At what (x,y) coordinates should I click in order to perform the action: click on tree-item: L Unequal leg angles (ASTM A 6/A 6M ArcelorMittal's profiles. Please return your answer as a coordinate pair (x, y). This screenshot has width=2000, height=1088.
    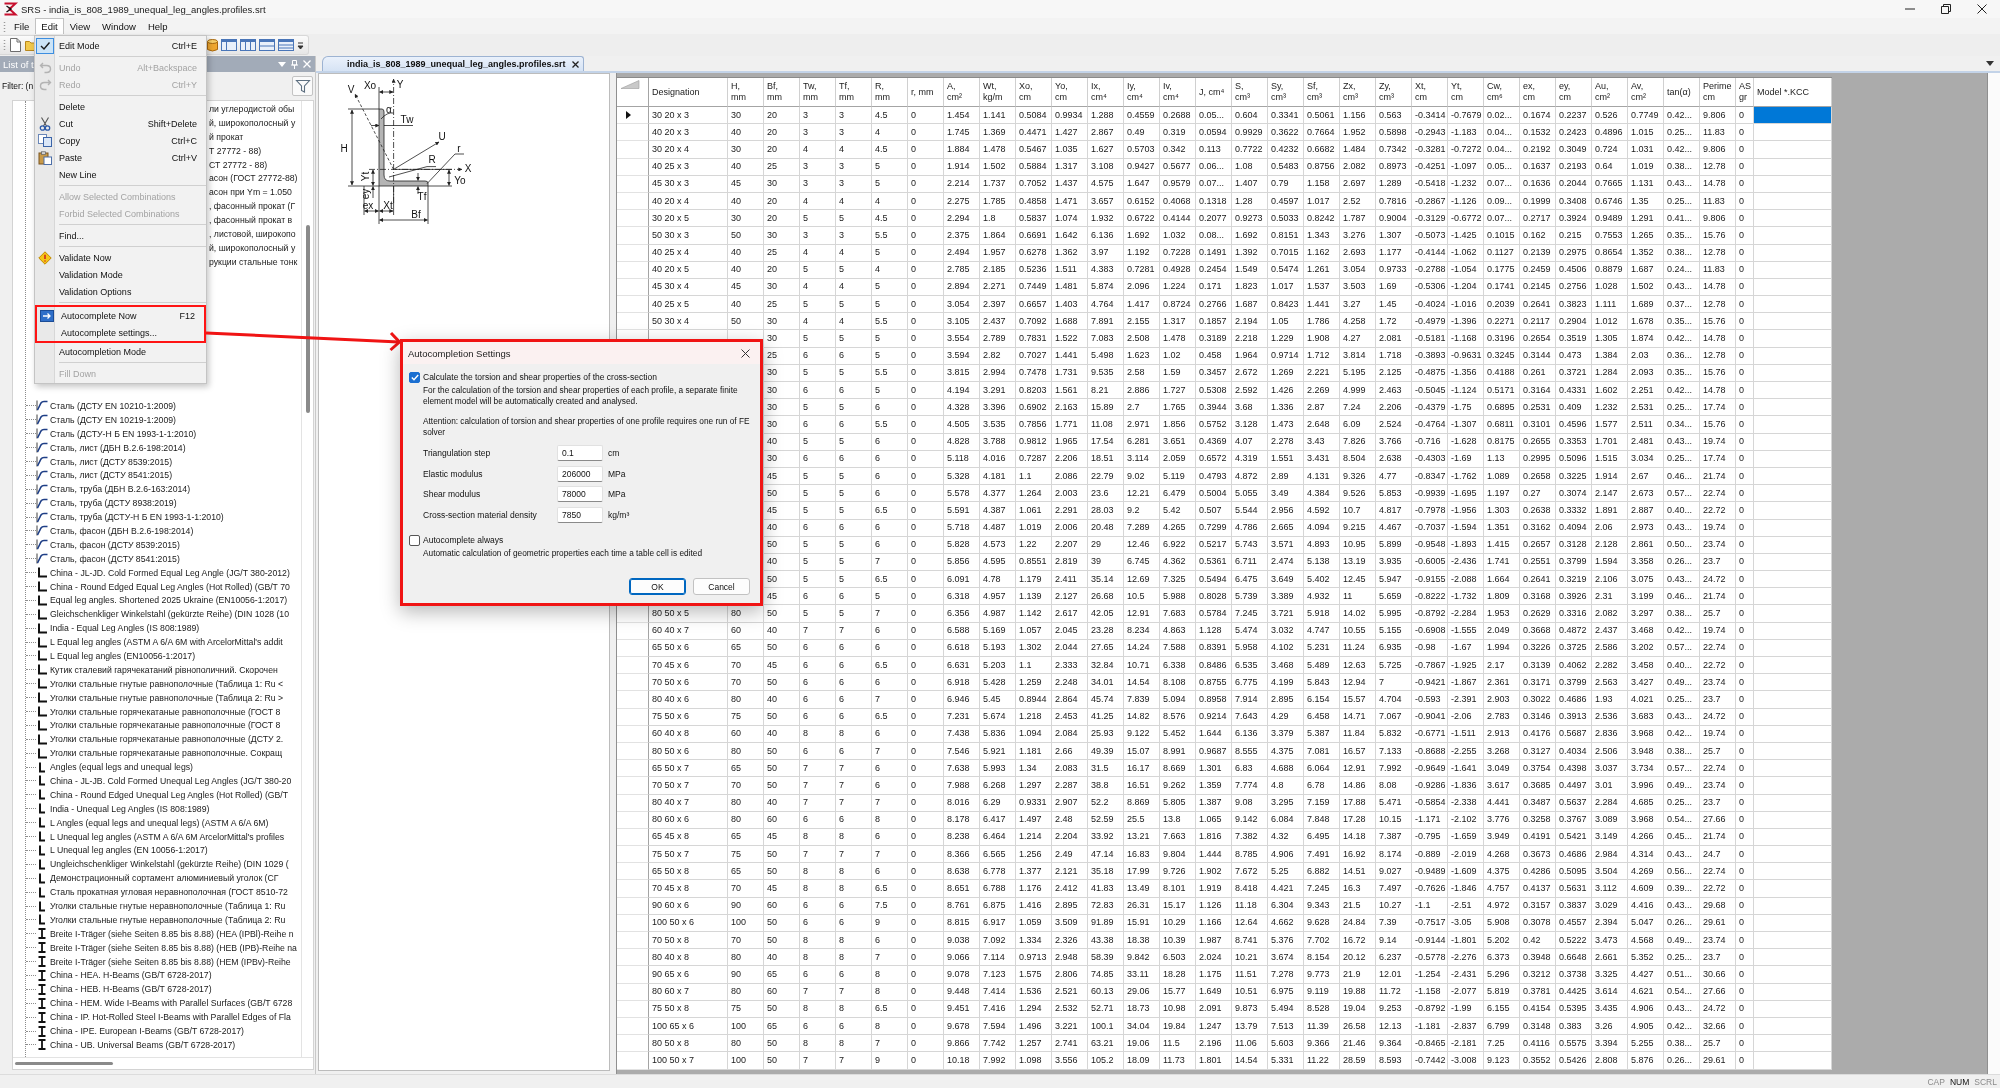
    Looking at the image, I should click on (160, 837).